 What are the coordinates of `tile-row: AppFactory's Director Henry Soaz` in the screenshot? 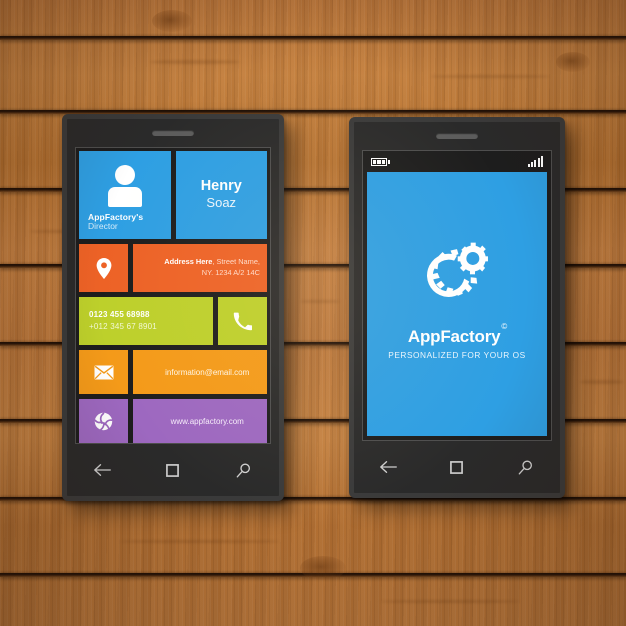 It's located at (173, 195).